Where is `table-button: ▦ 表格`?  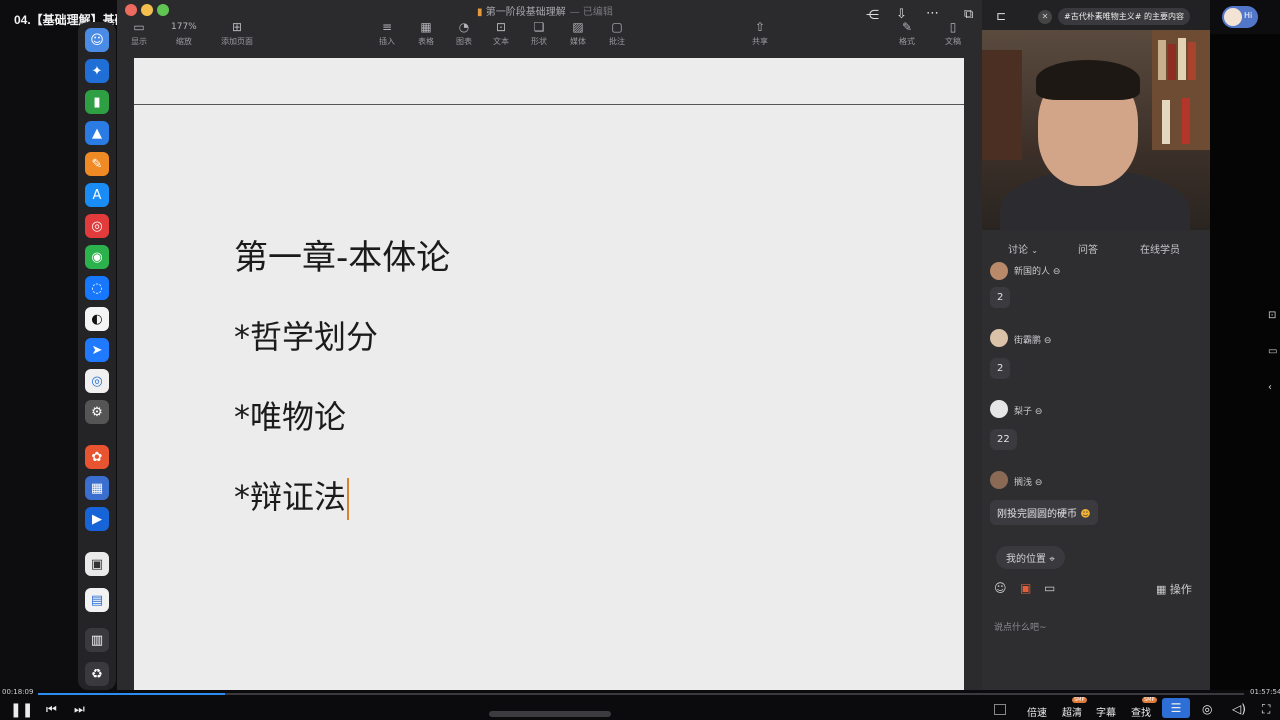 table-button: ▦ 表格 is located at coordinates (426, 33).